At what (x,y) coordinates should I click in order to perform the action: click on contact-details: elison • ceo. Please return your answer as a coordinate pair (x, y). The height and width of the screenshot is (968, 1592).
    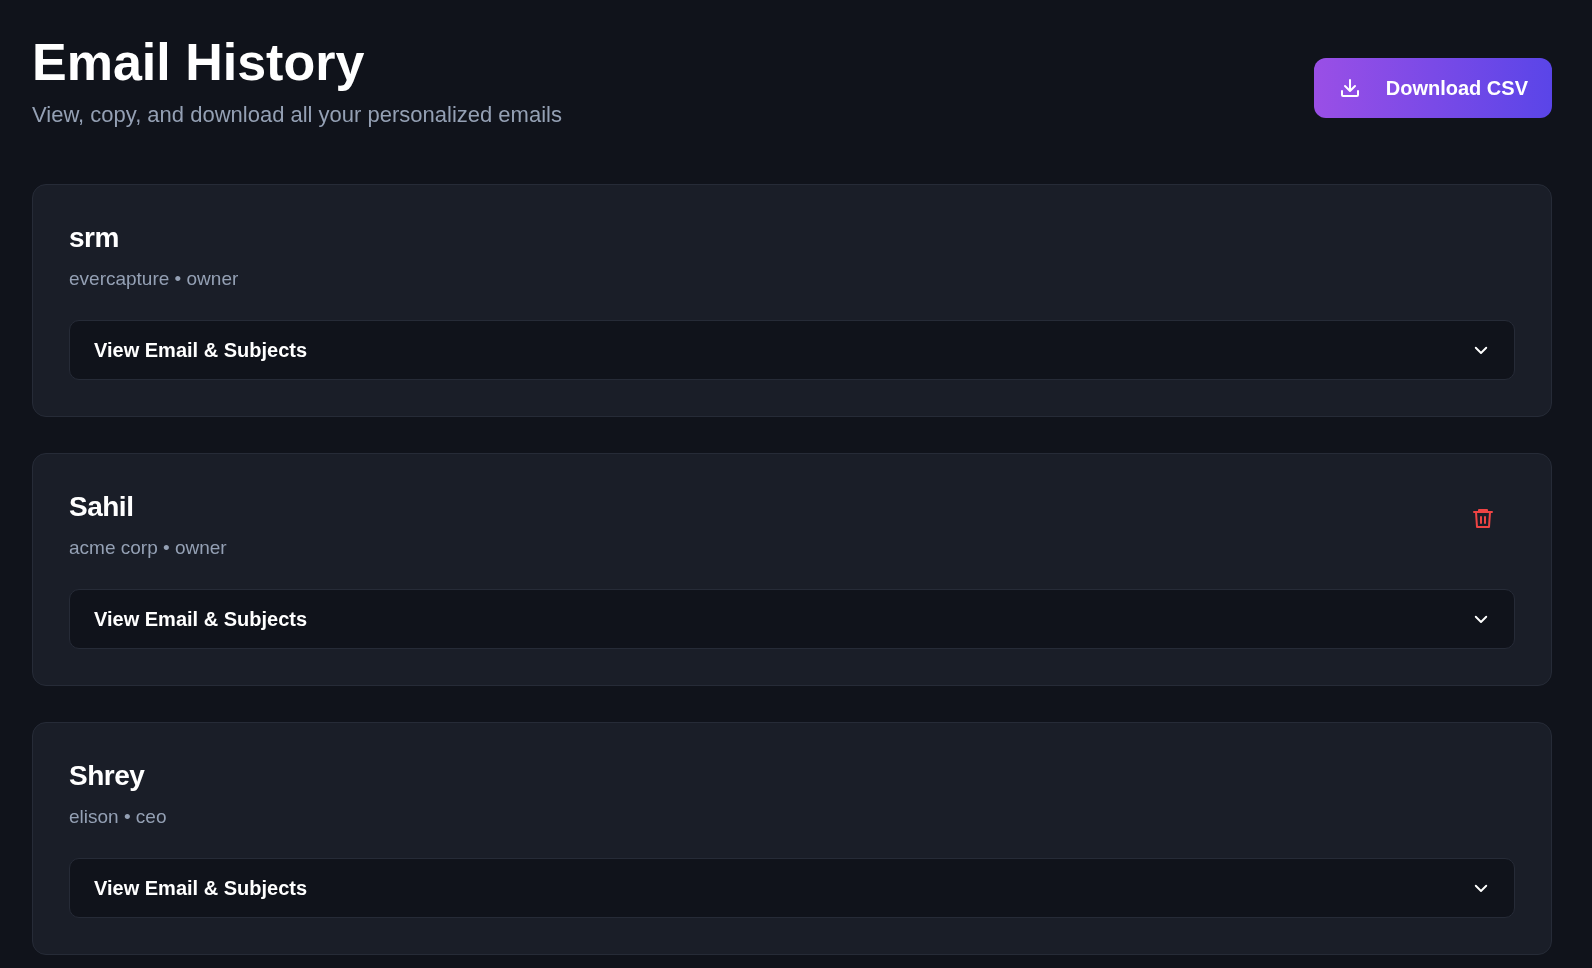
    Looking at the image, I should click on (118, 817).